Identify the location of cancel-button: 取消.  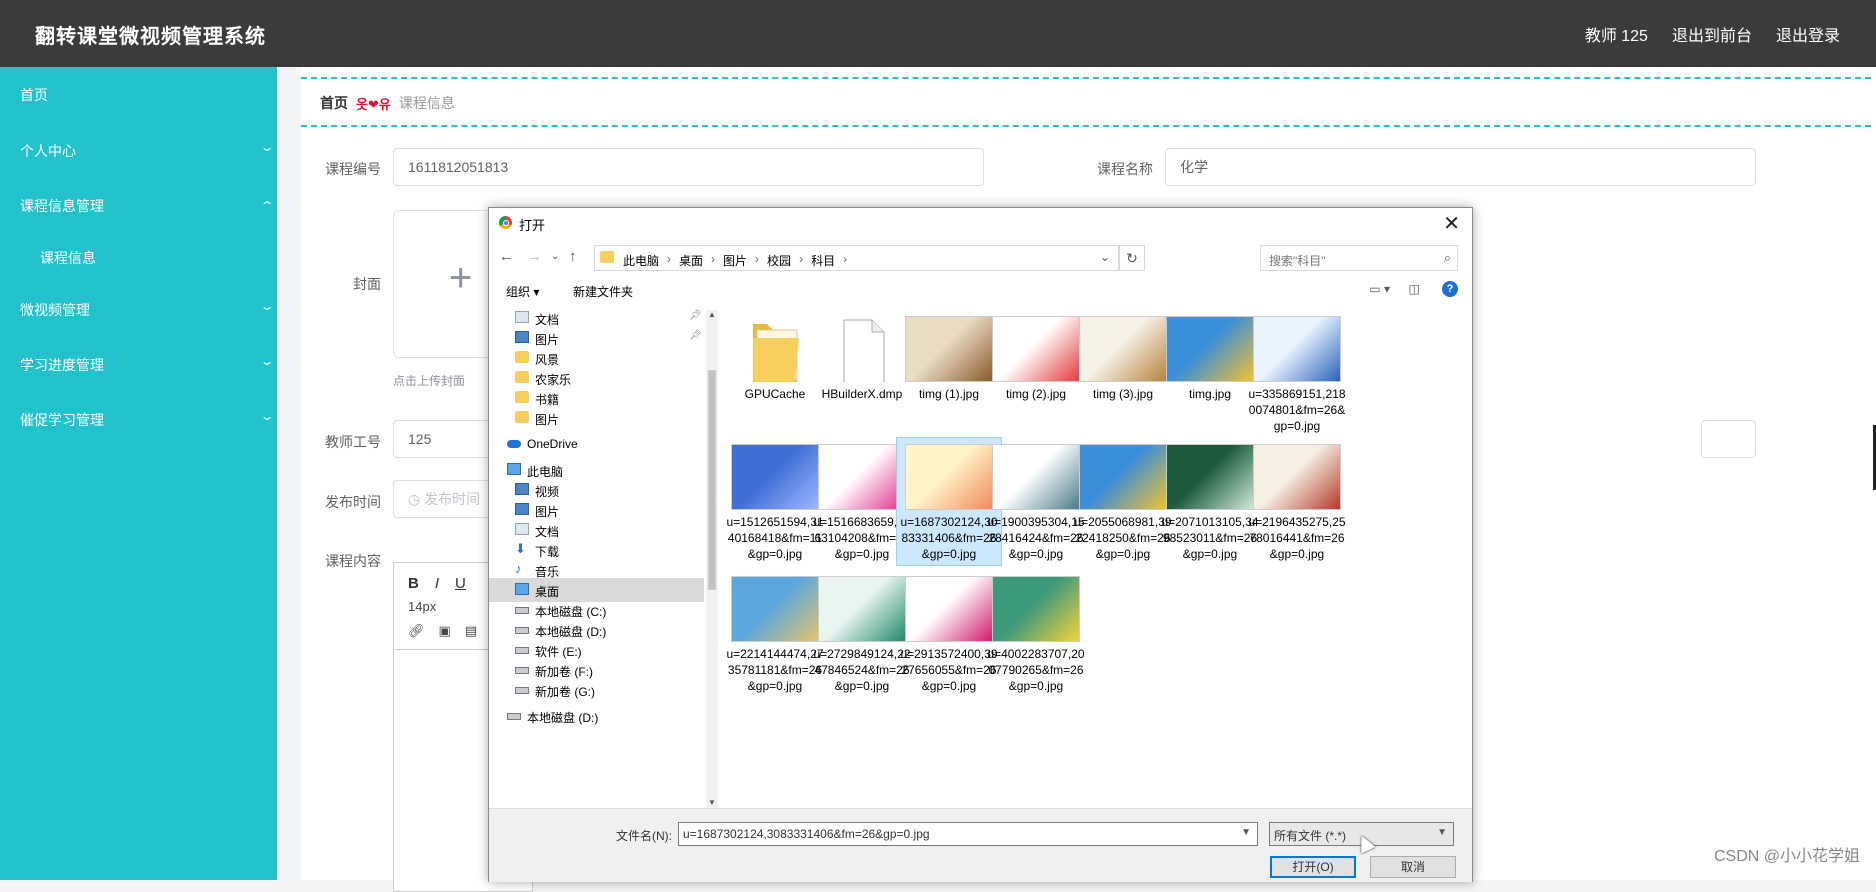
(1413, 867).